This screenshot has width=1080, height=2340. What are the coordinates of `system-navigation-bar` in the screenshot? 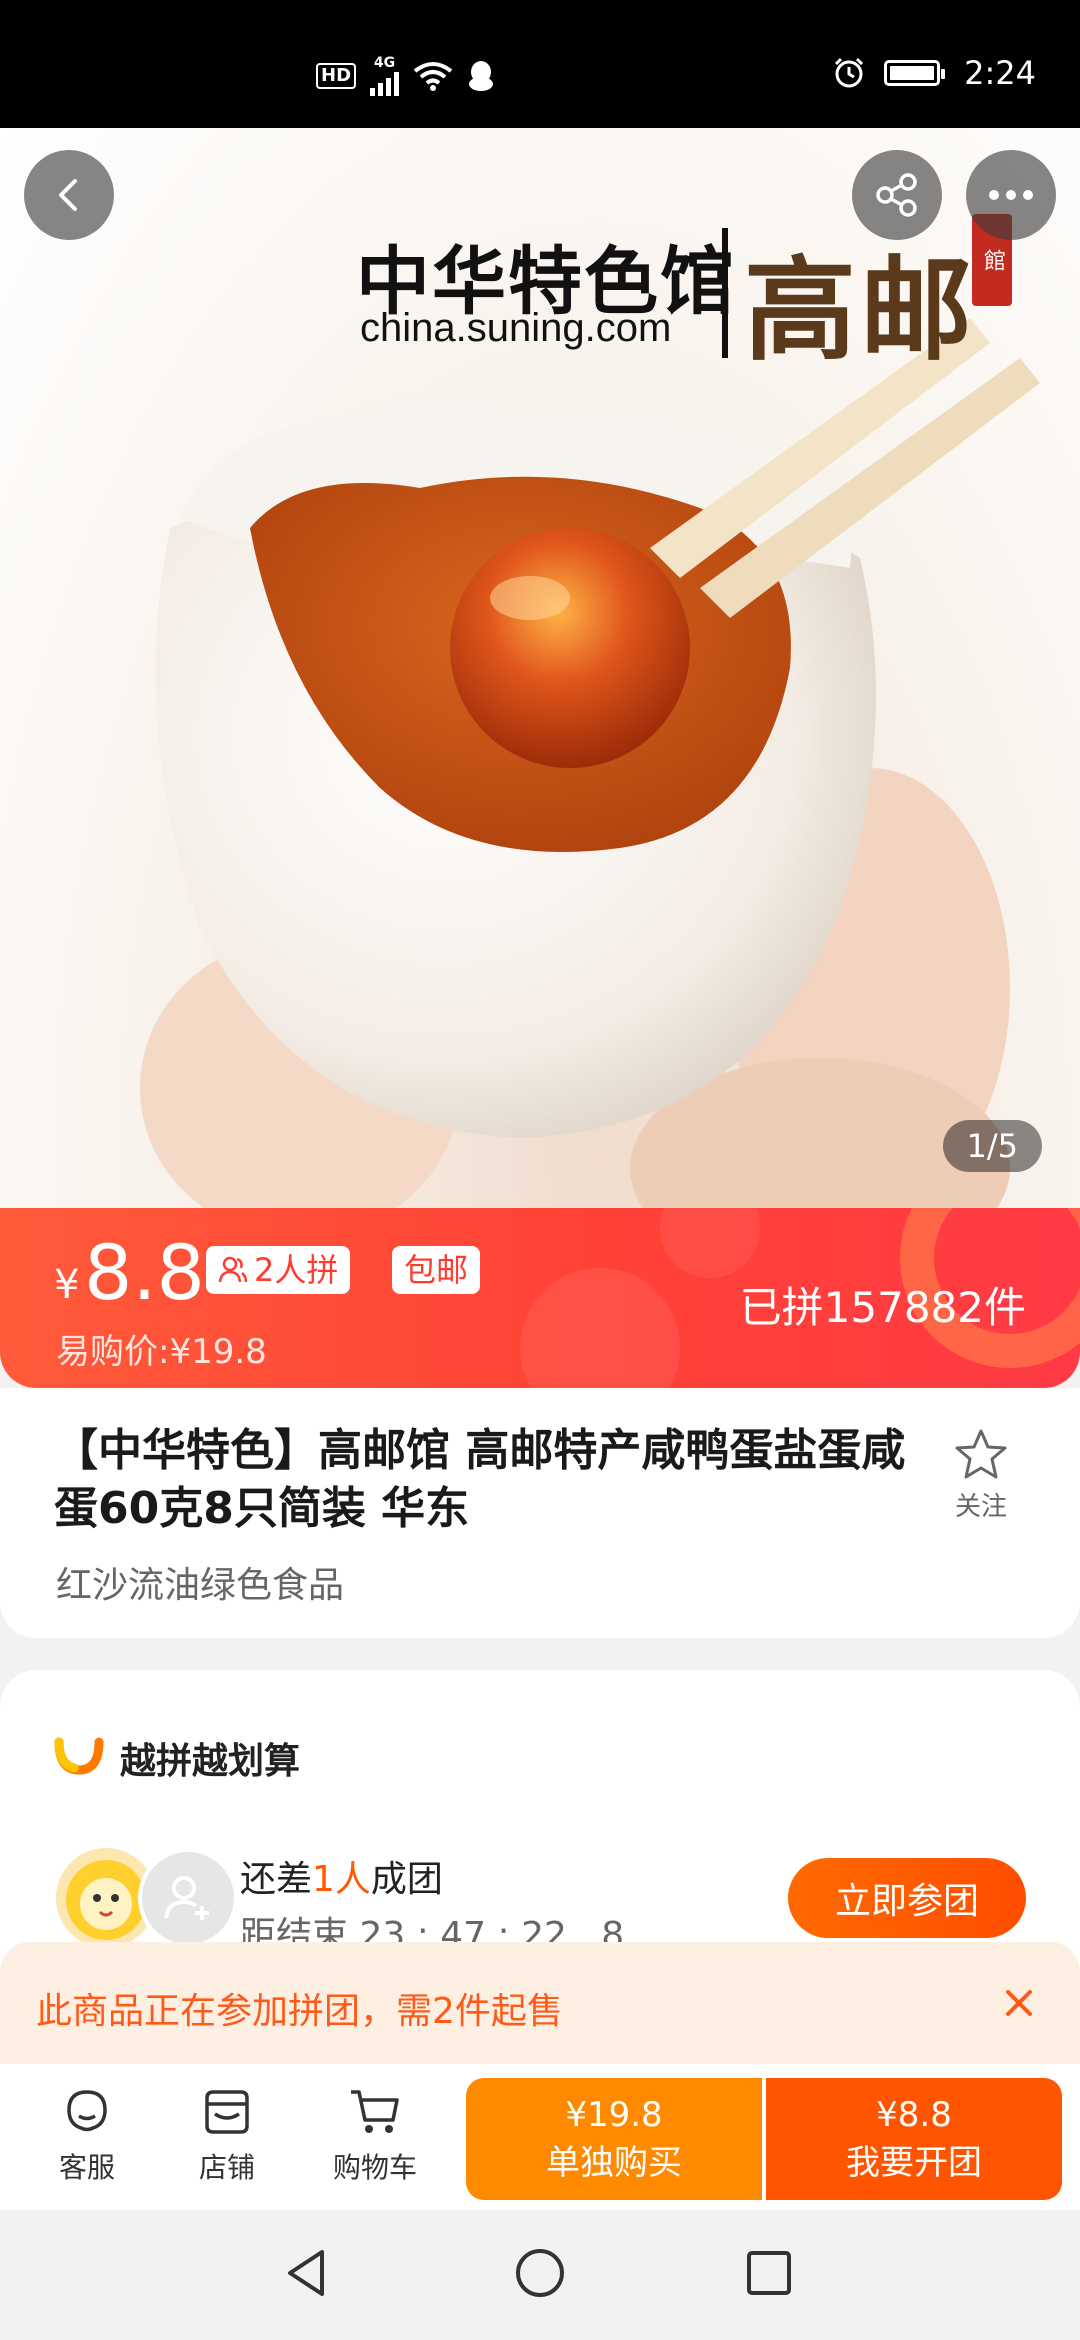 It's located at (540, 2275).